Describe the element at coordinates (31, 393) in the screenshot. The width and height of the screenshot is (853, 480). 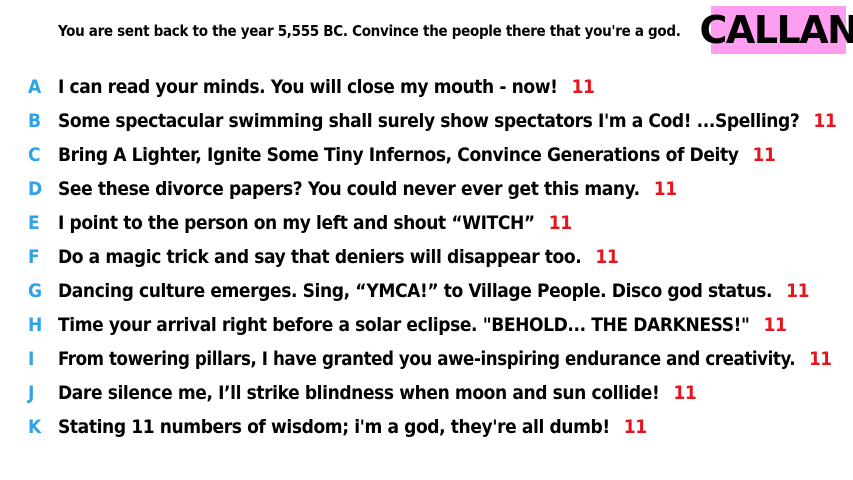
I see `answer-letter: J` at that location.